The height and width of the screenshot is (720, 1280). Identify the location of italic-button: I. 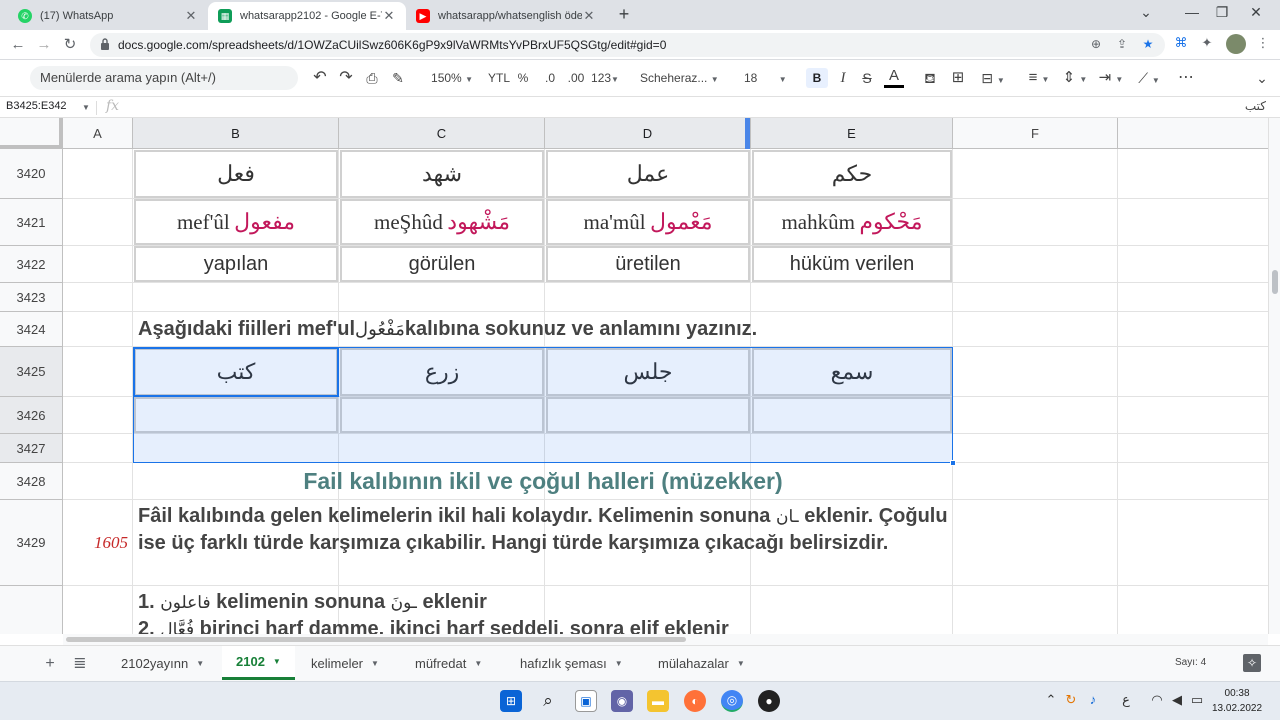
(843, 78).